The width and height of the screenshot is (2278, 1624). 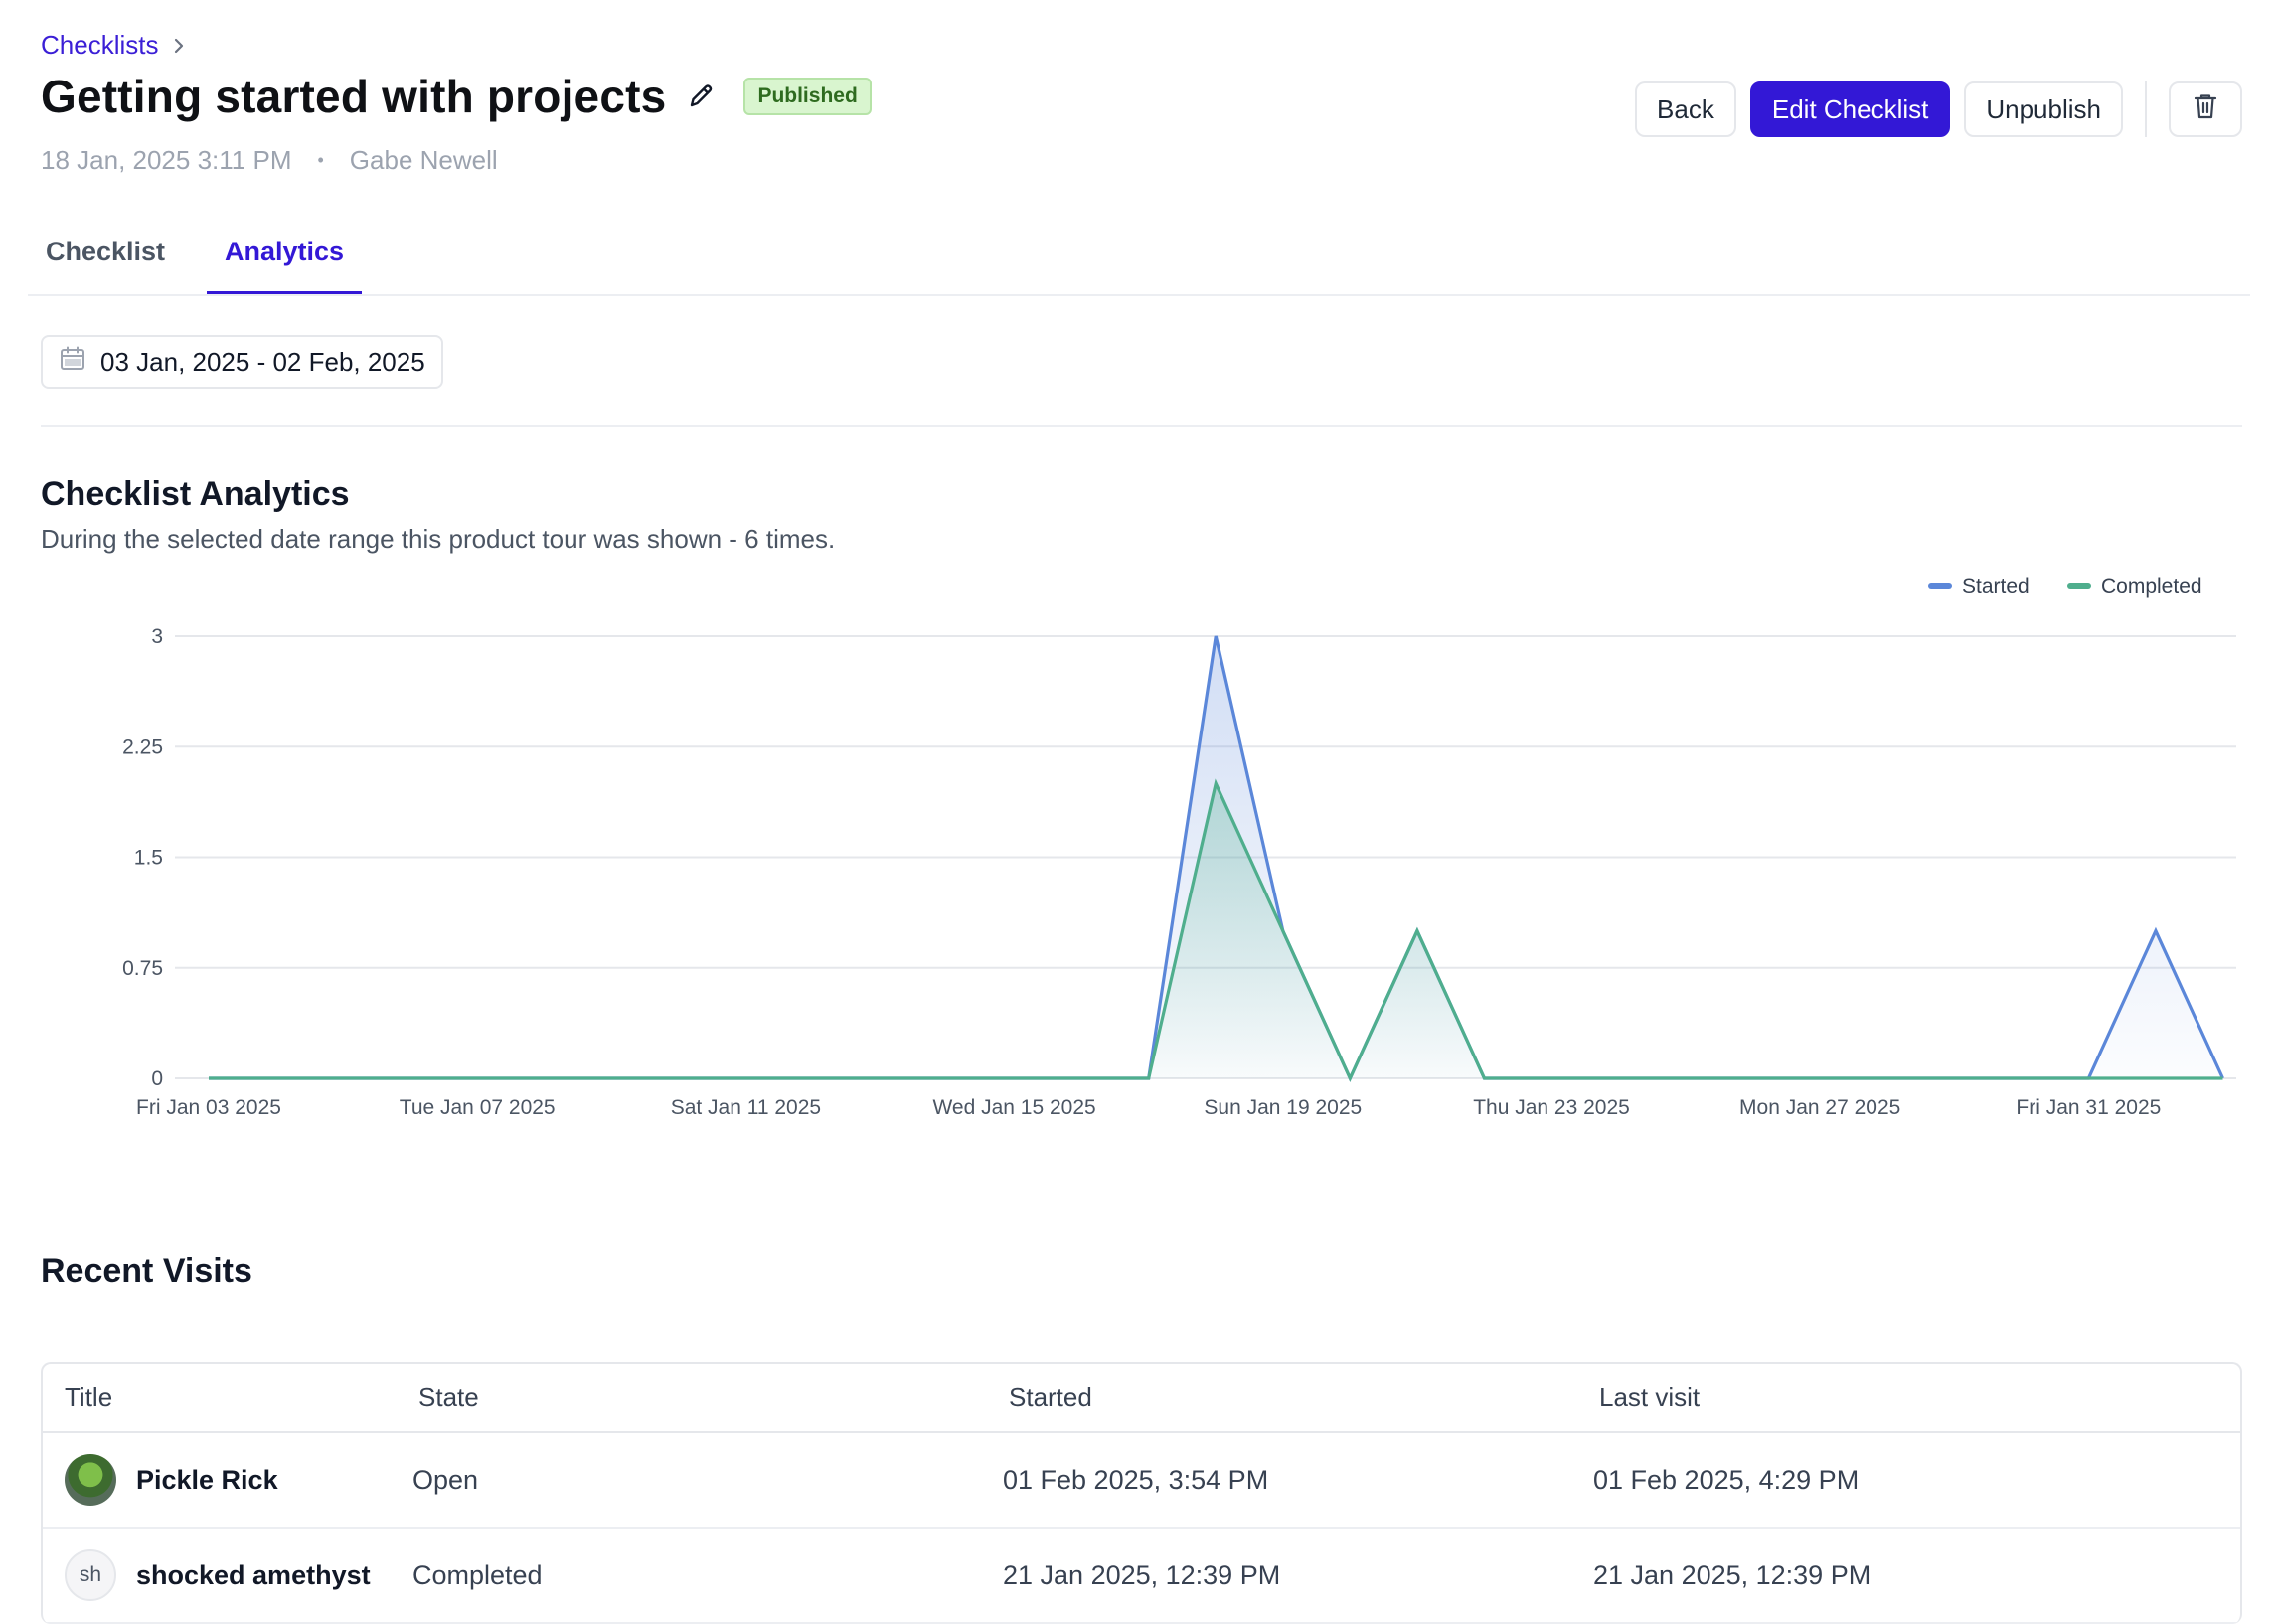 I want to click on column-header-title: Title, so click(x=89, y=1396).